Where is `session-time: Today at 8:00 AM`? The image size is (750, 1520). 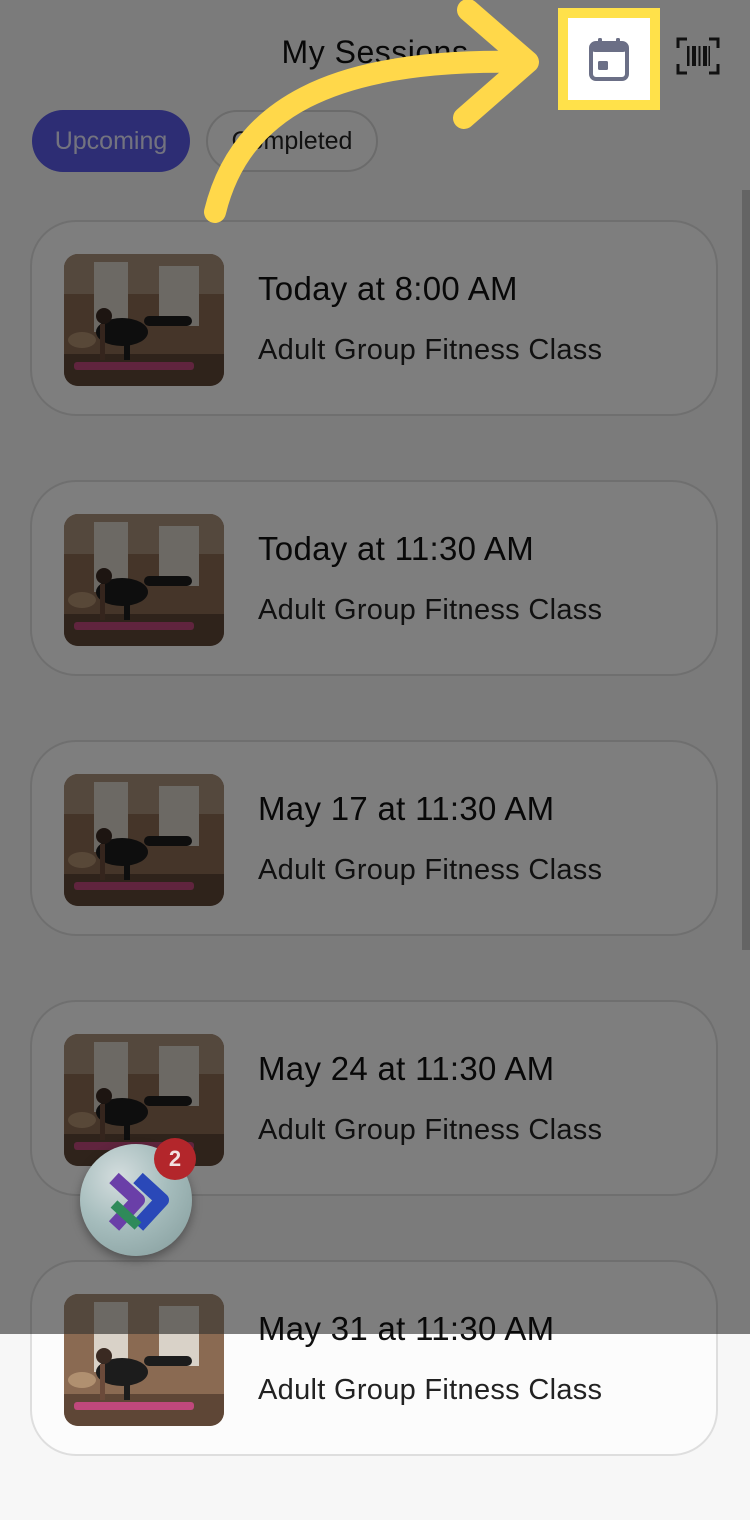 session-time: Today at 8:00 AM is located at coordinates (388, 288).